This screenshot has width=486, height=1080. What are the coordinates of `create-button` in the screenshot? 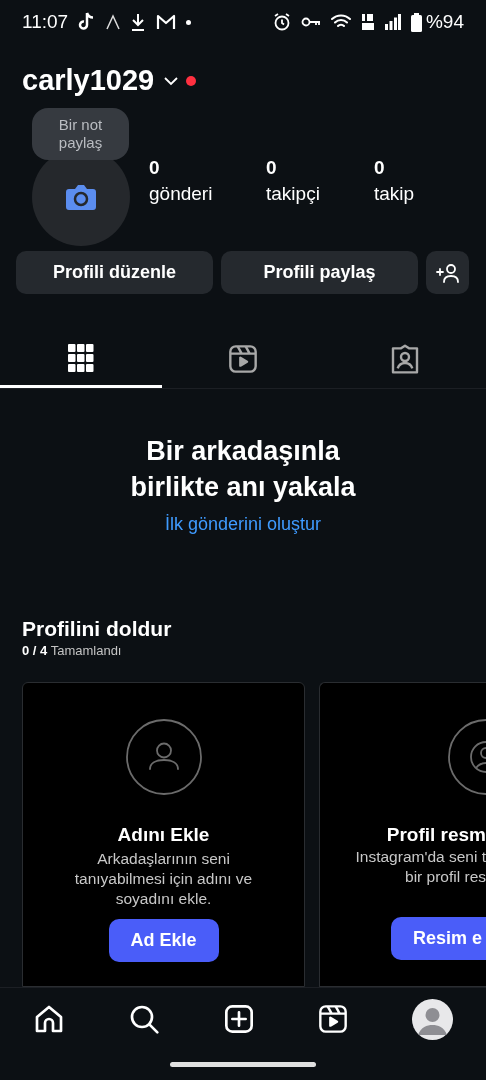 It's located at (238, 1019).